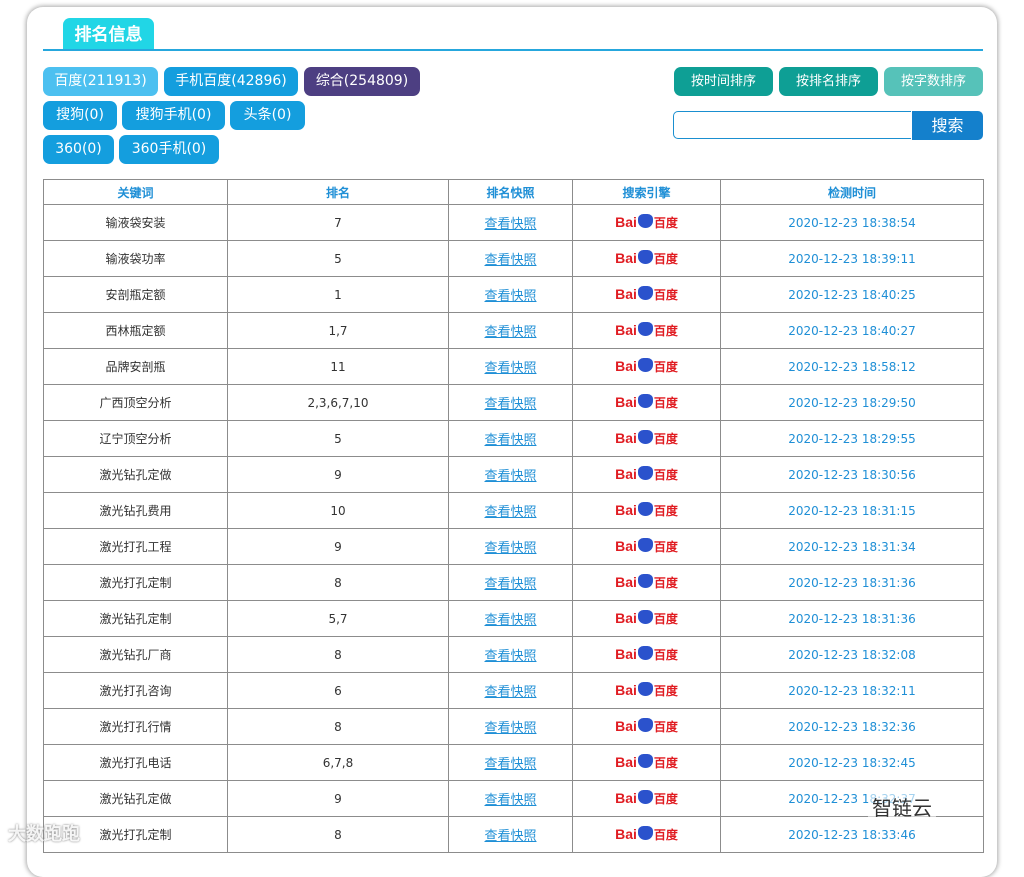  I want to click on check-time-cell: 2020-12-23 18:31:15, so click(852, 510).